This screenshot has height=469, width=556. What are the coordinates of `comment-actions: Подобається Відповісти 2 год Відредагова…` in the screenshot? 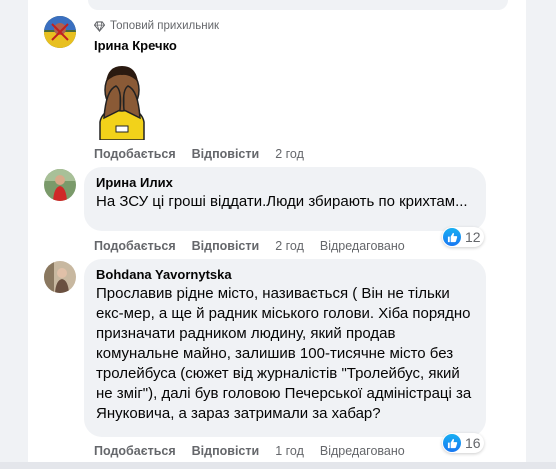 It's located at (249, 246).